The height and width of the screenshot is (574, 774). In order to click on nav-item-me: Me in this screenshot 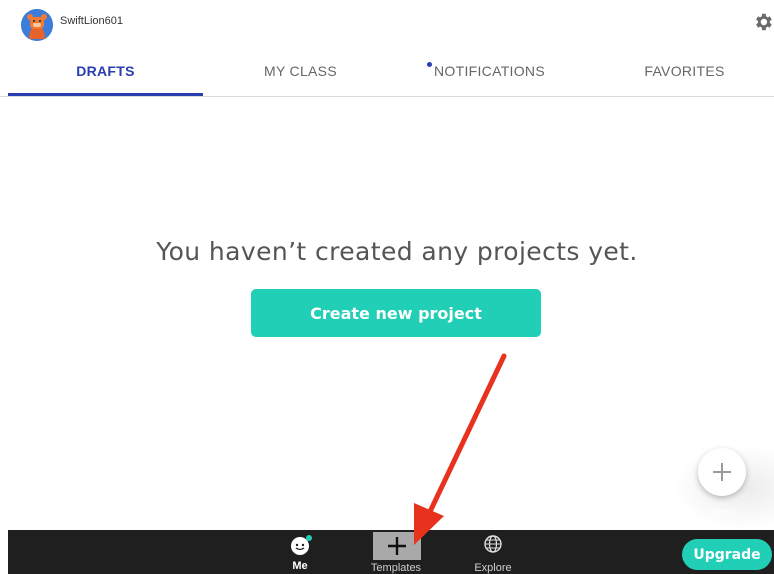, I will do `click(300, 552)`.